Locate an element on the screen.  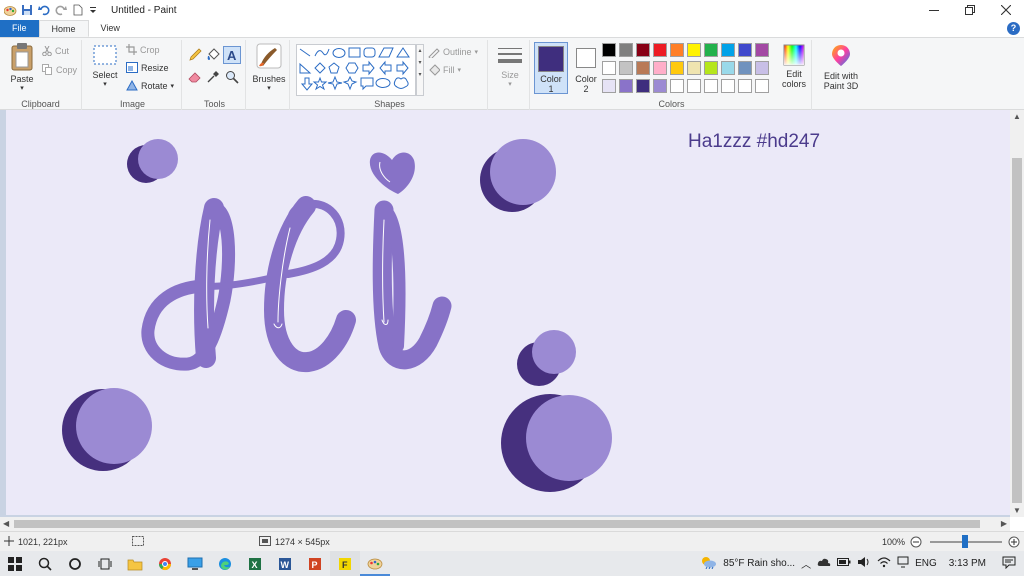
eraser-tool is located at coordinates (195, 78).